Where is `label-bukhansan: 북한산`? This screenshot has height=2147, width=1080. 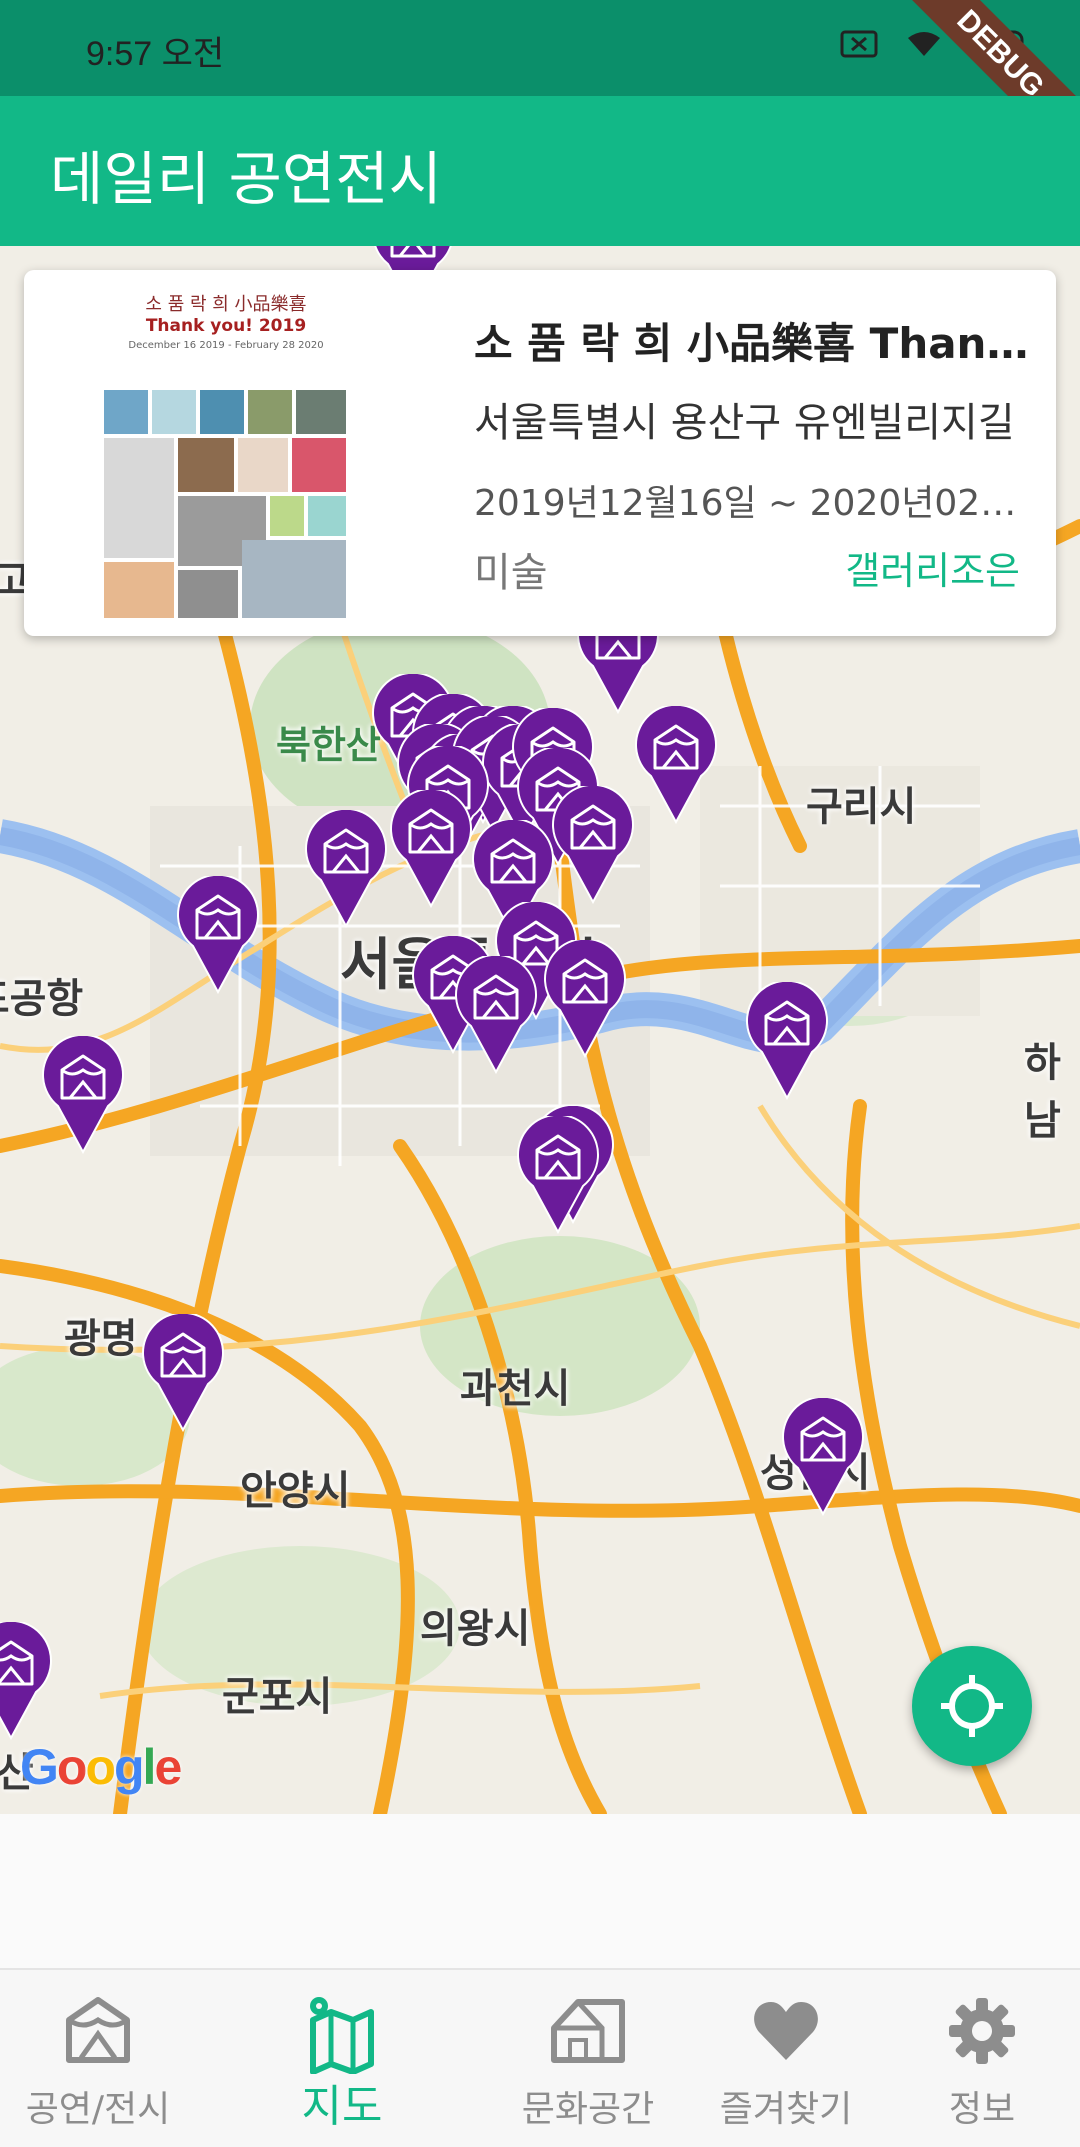
label-bukhansan: 북한산 is located at coordinates (328, 745).